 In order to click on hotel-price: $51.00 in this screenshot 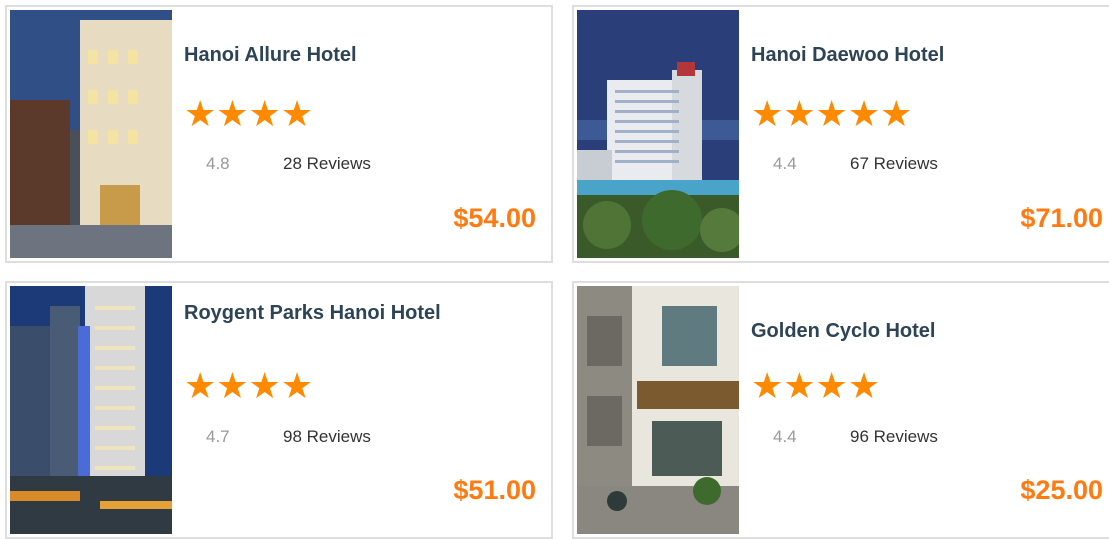, I will do `click(494, 490)`.